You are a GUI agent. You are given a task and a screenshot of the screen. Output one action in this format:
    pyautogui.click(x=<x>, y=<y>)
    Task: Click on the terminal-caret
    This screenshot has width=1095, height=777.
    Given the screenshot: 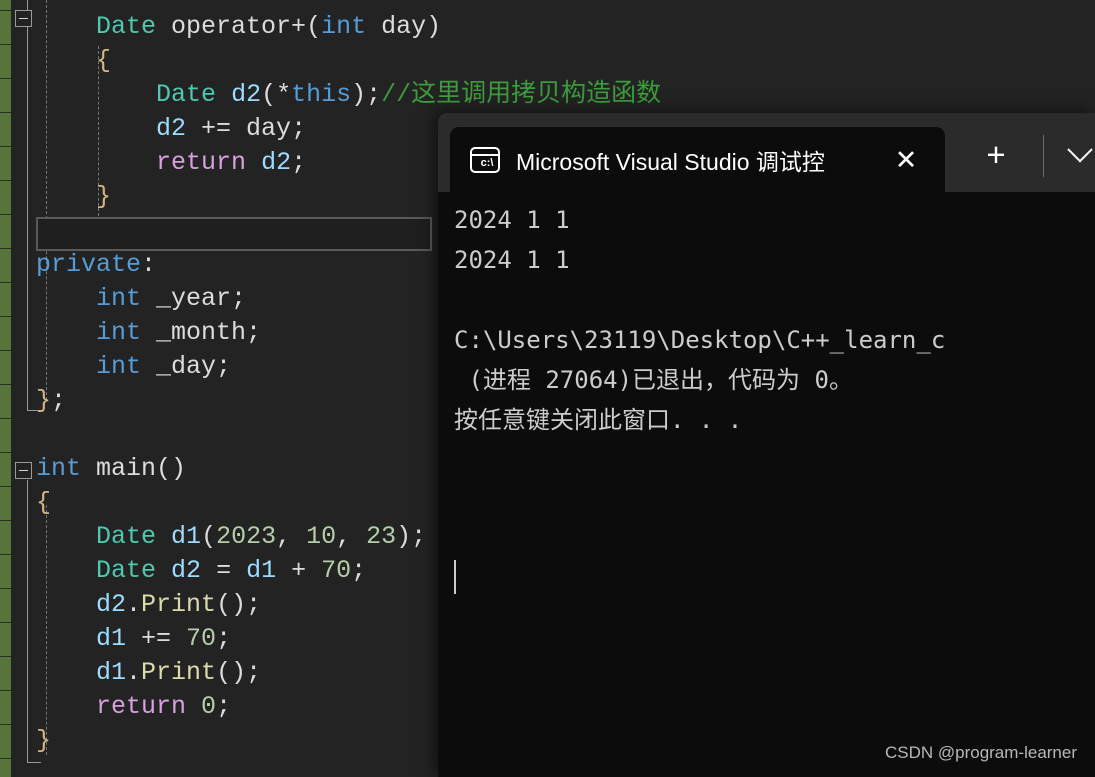 What is the action you would take?
    pyautogui.click(x=455, y=577)
    